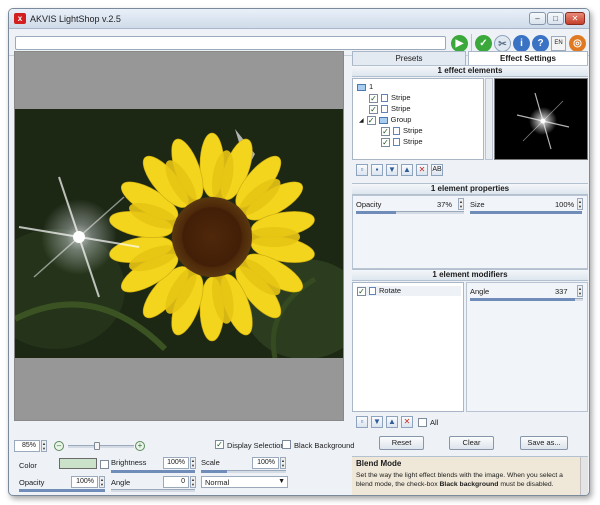 This screenshot has height=505, width=600. Describe the element at coordinates (84, 482) in the screenshot. I see `opacity-input: 100%` at that location.